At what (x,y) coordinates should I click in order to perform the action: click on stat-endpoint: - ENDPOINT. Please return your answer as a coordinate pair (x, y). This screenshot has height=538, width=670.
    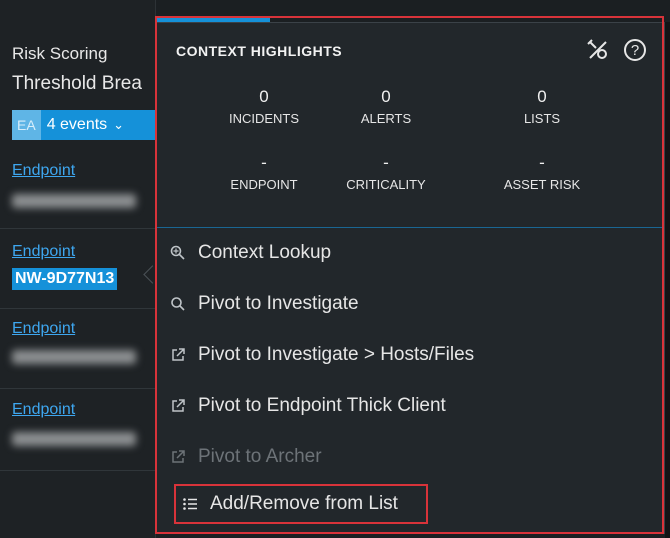
    Looking at the image, I should click on (264, 172).